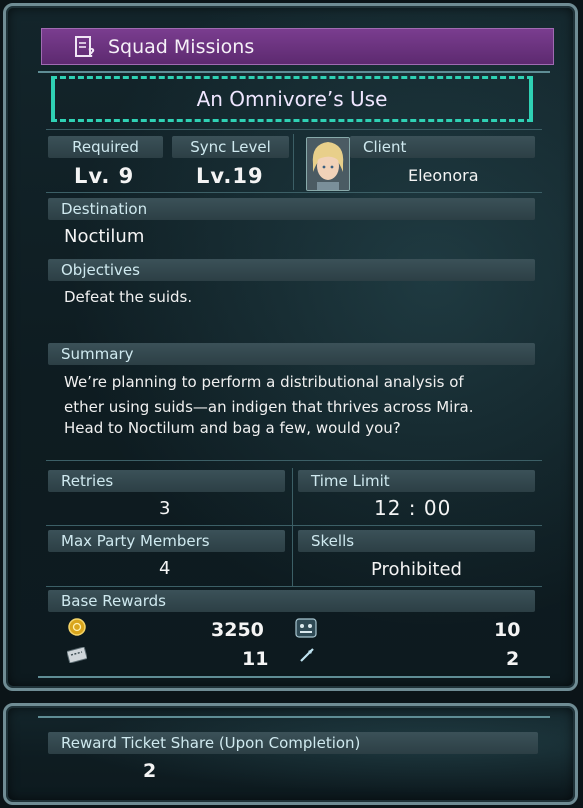 The width and height of the screenshot is (583, 808). I want to click on skells-value: Prohibited, so click(416, 569).